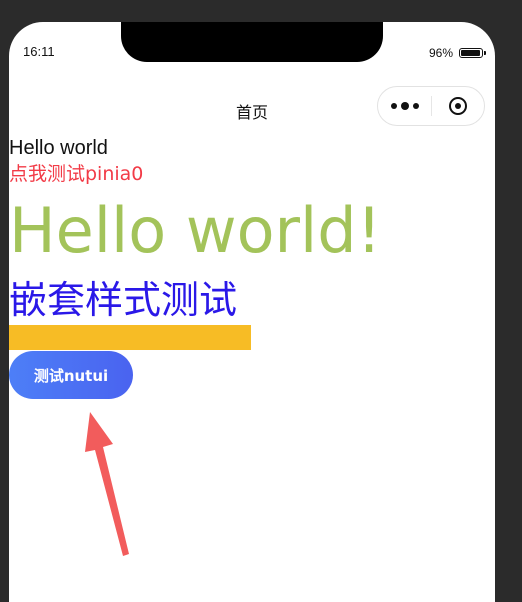 The width and height of the screenshot is (522, 602). I want to click on camera-notch, so click(252, 42).